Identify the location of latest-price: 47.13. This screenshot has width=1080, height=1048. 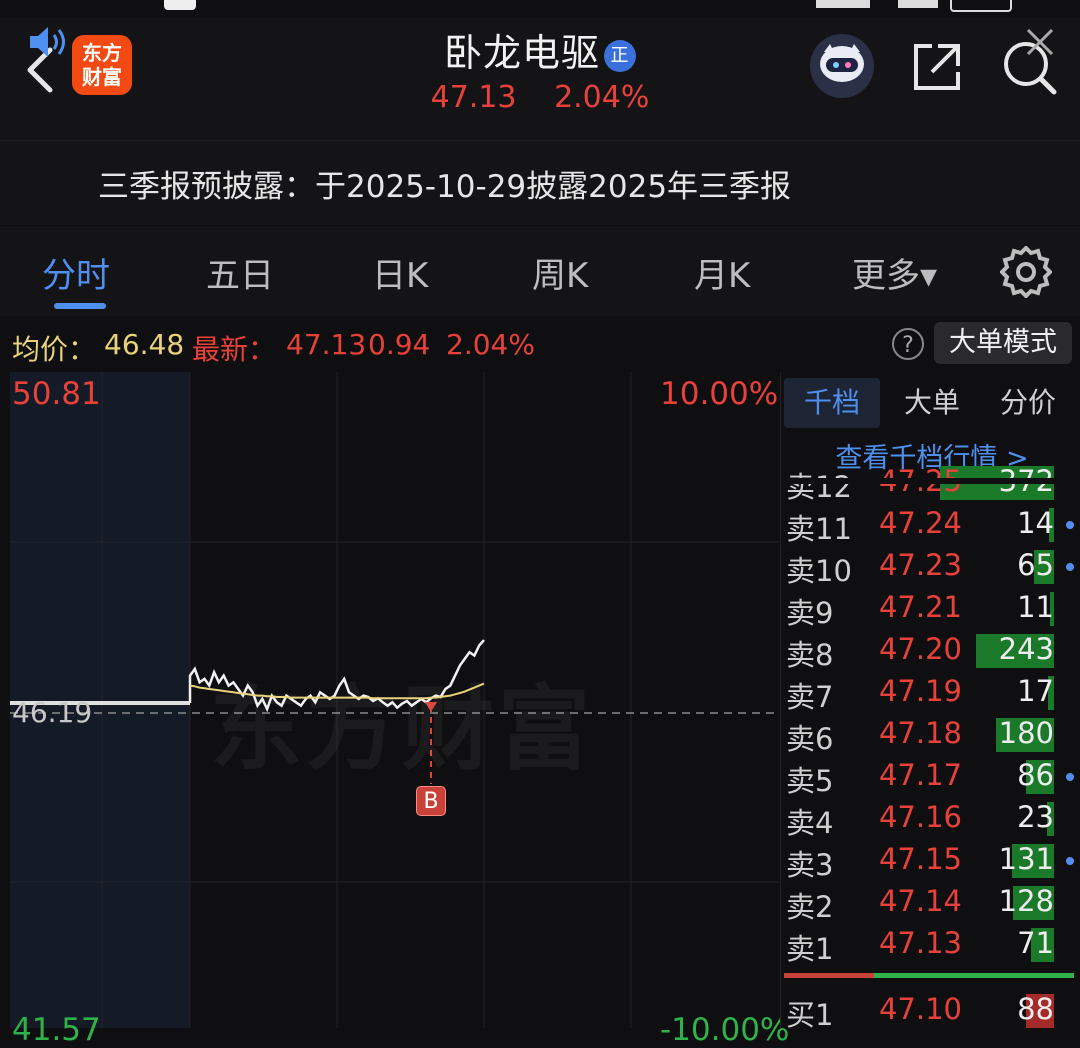
(326, 344).